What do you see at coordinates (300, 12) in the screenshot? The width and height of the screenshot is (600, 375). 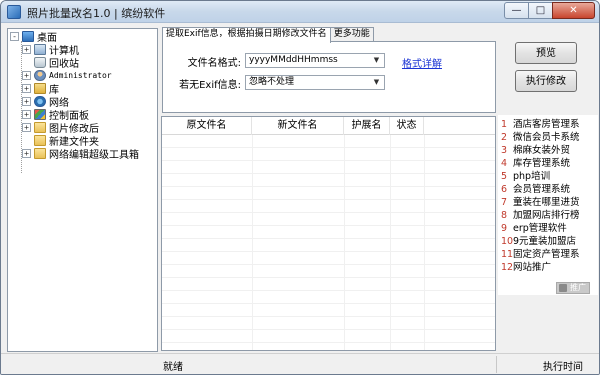 I see `title-bar: 照片批量改名1.0 | 缤纷软件 — □ ✕` at bounding box center [300, 12].